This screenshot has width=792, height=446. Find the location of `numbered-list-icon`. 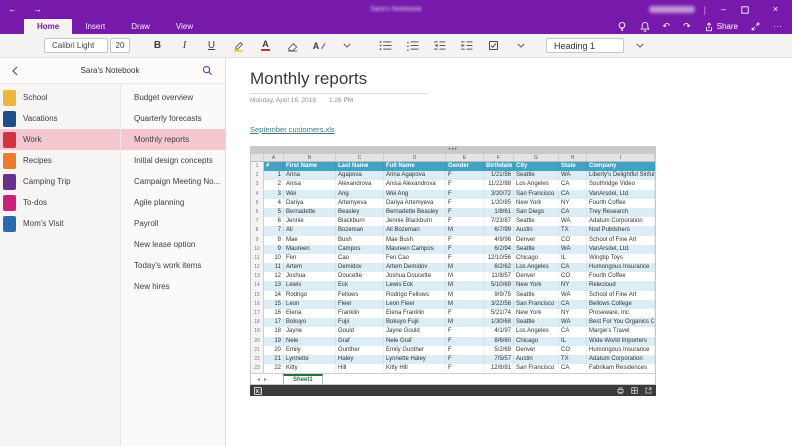

numbered-list-icon is located at coordinates (412, 46).